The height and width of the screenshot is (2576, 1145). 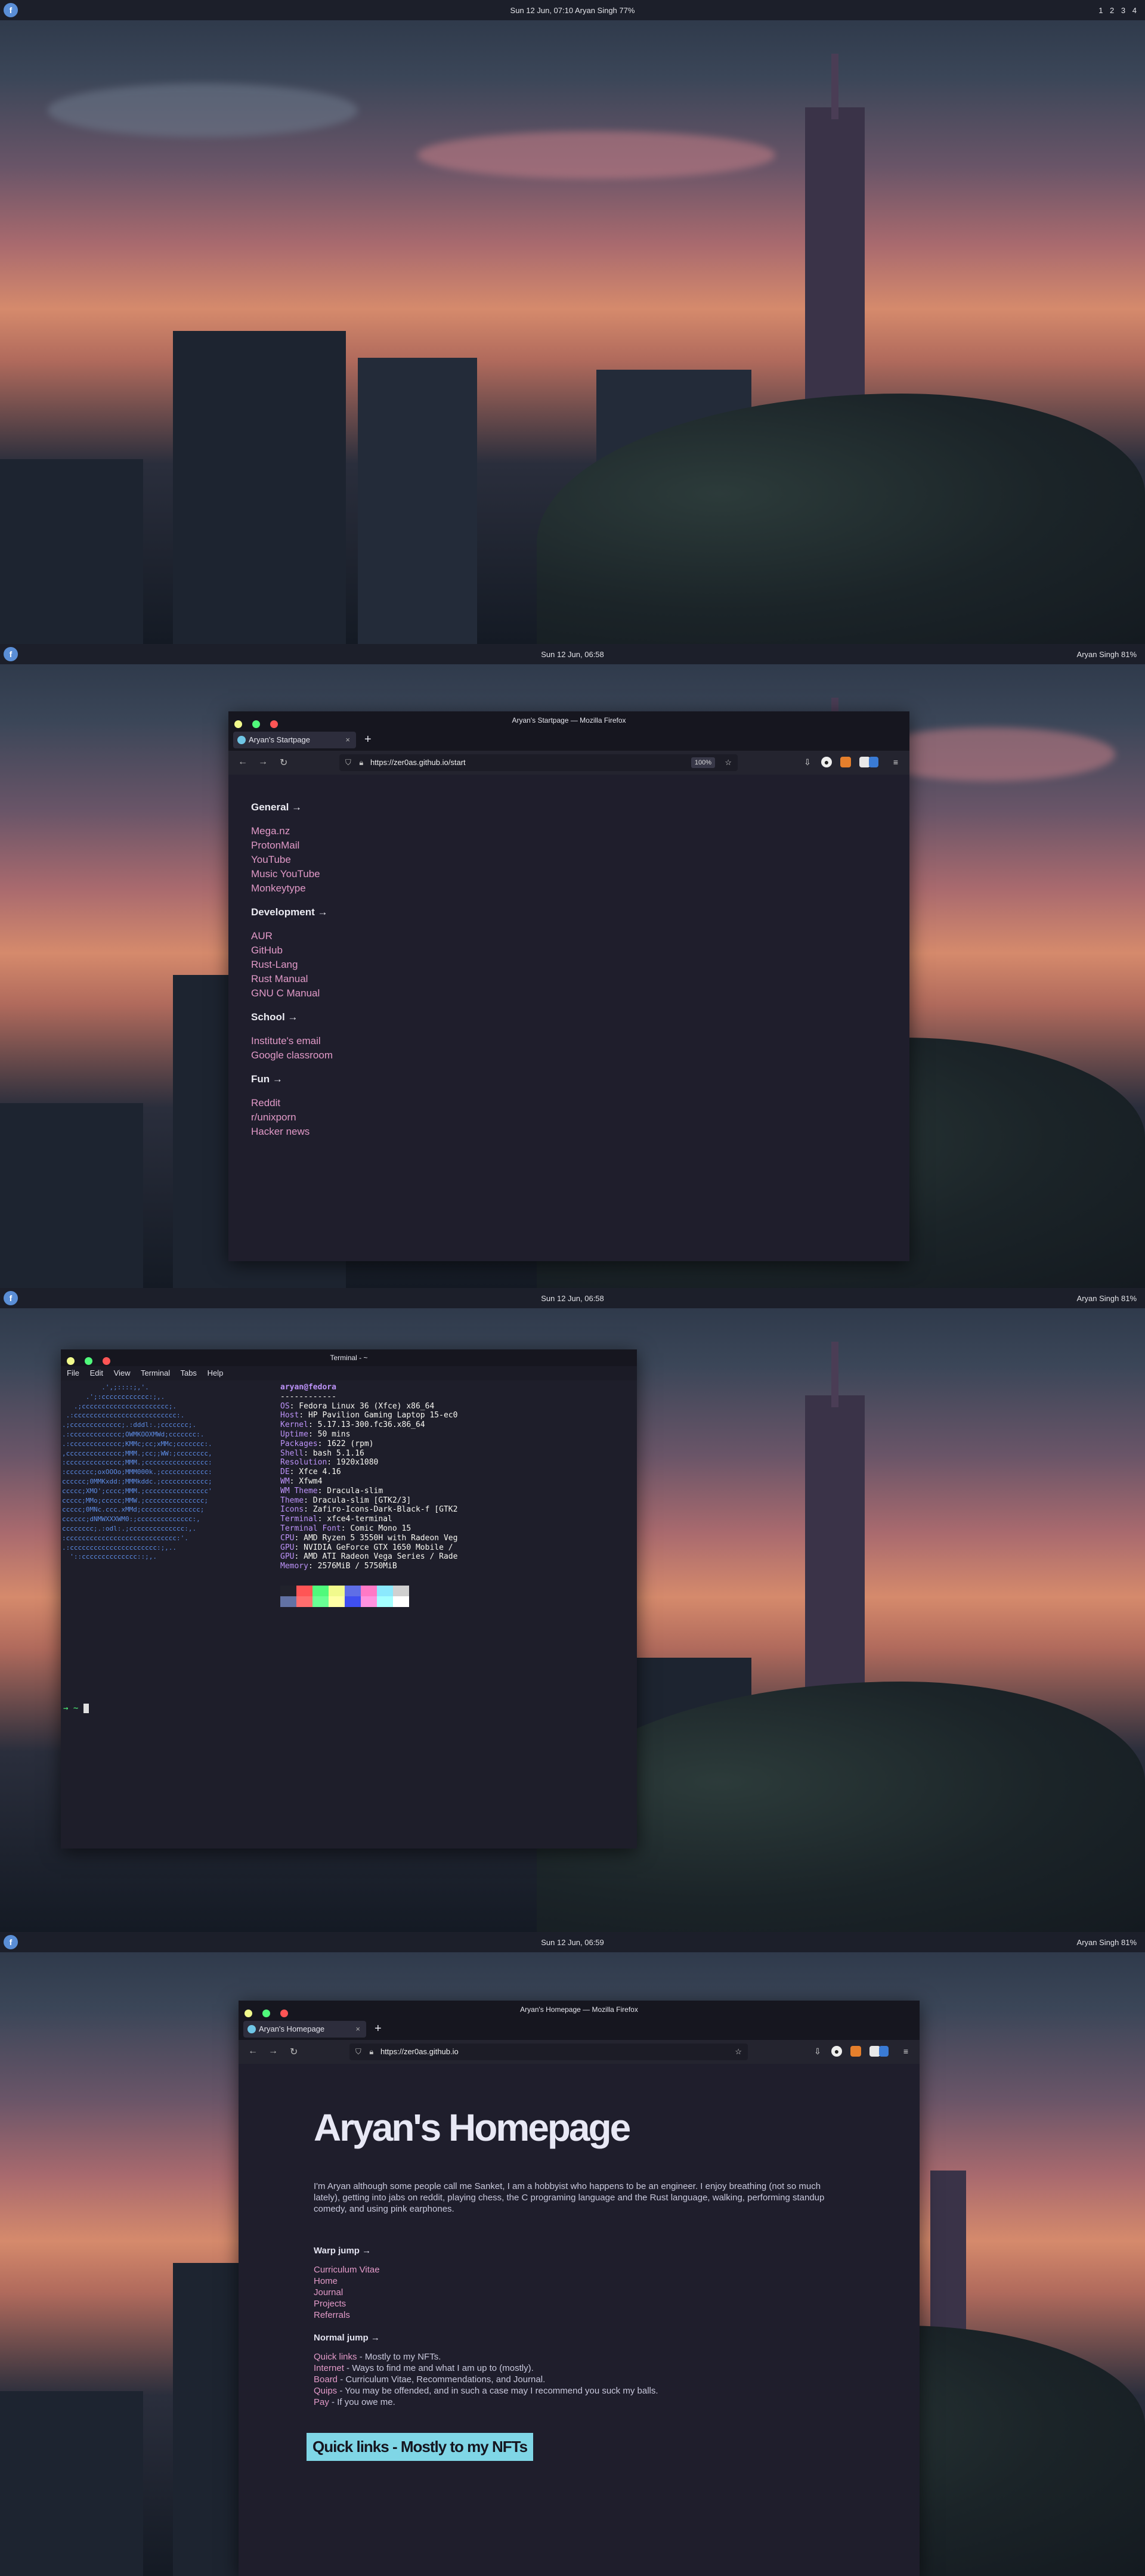 What do you see at coordinates (287, 1548) in the screenshot?
I see `info-key: GPU` at bounding box center [287, 1548].